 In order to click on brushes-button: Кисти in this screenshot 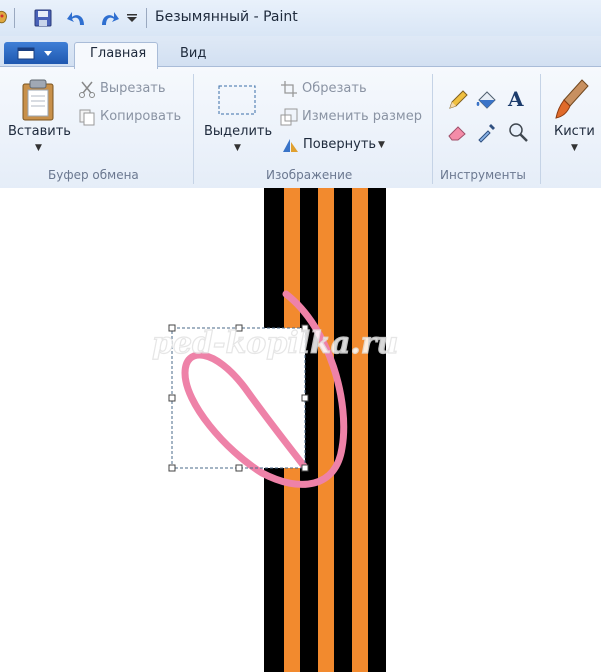, I will do `click(574, 131)`.